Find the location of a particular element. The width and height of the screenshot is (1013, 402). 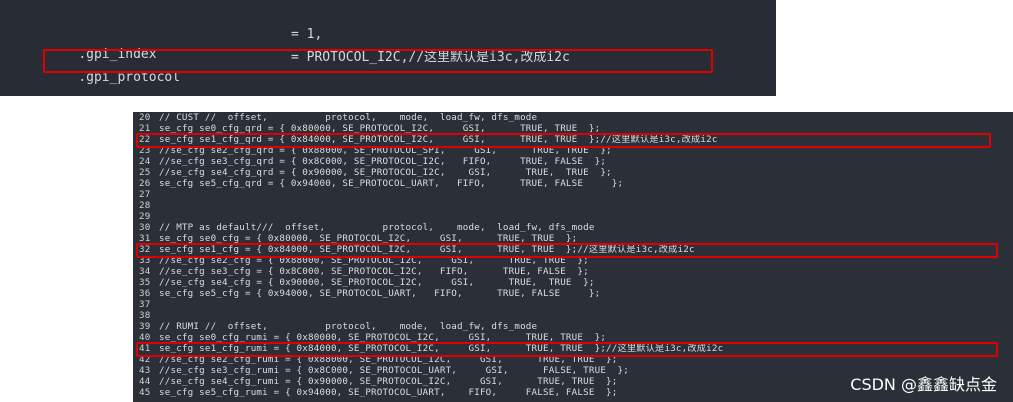

code-line: 37 is located at coordinates (149, 304).